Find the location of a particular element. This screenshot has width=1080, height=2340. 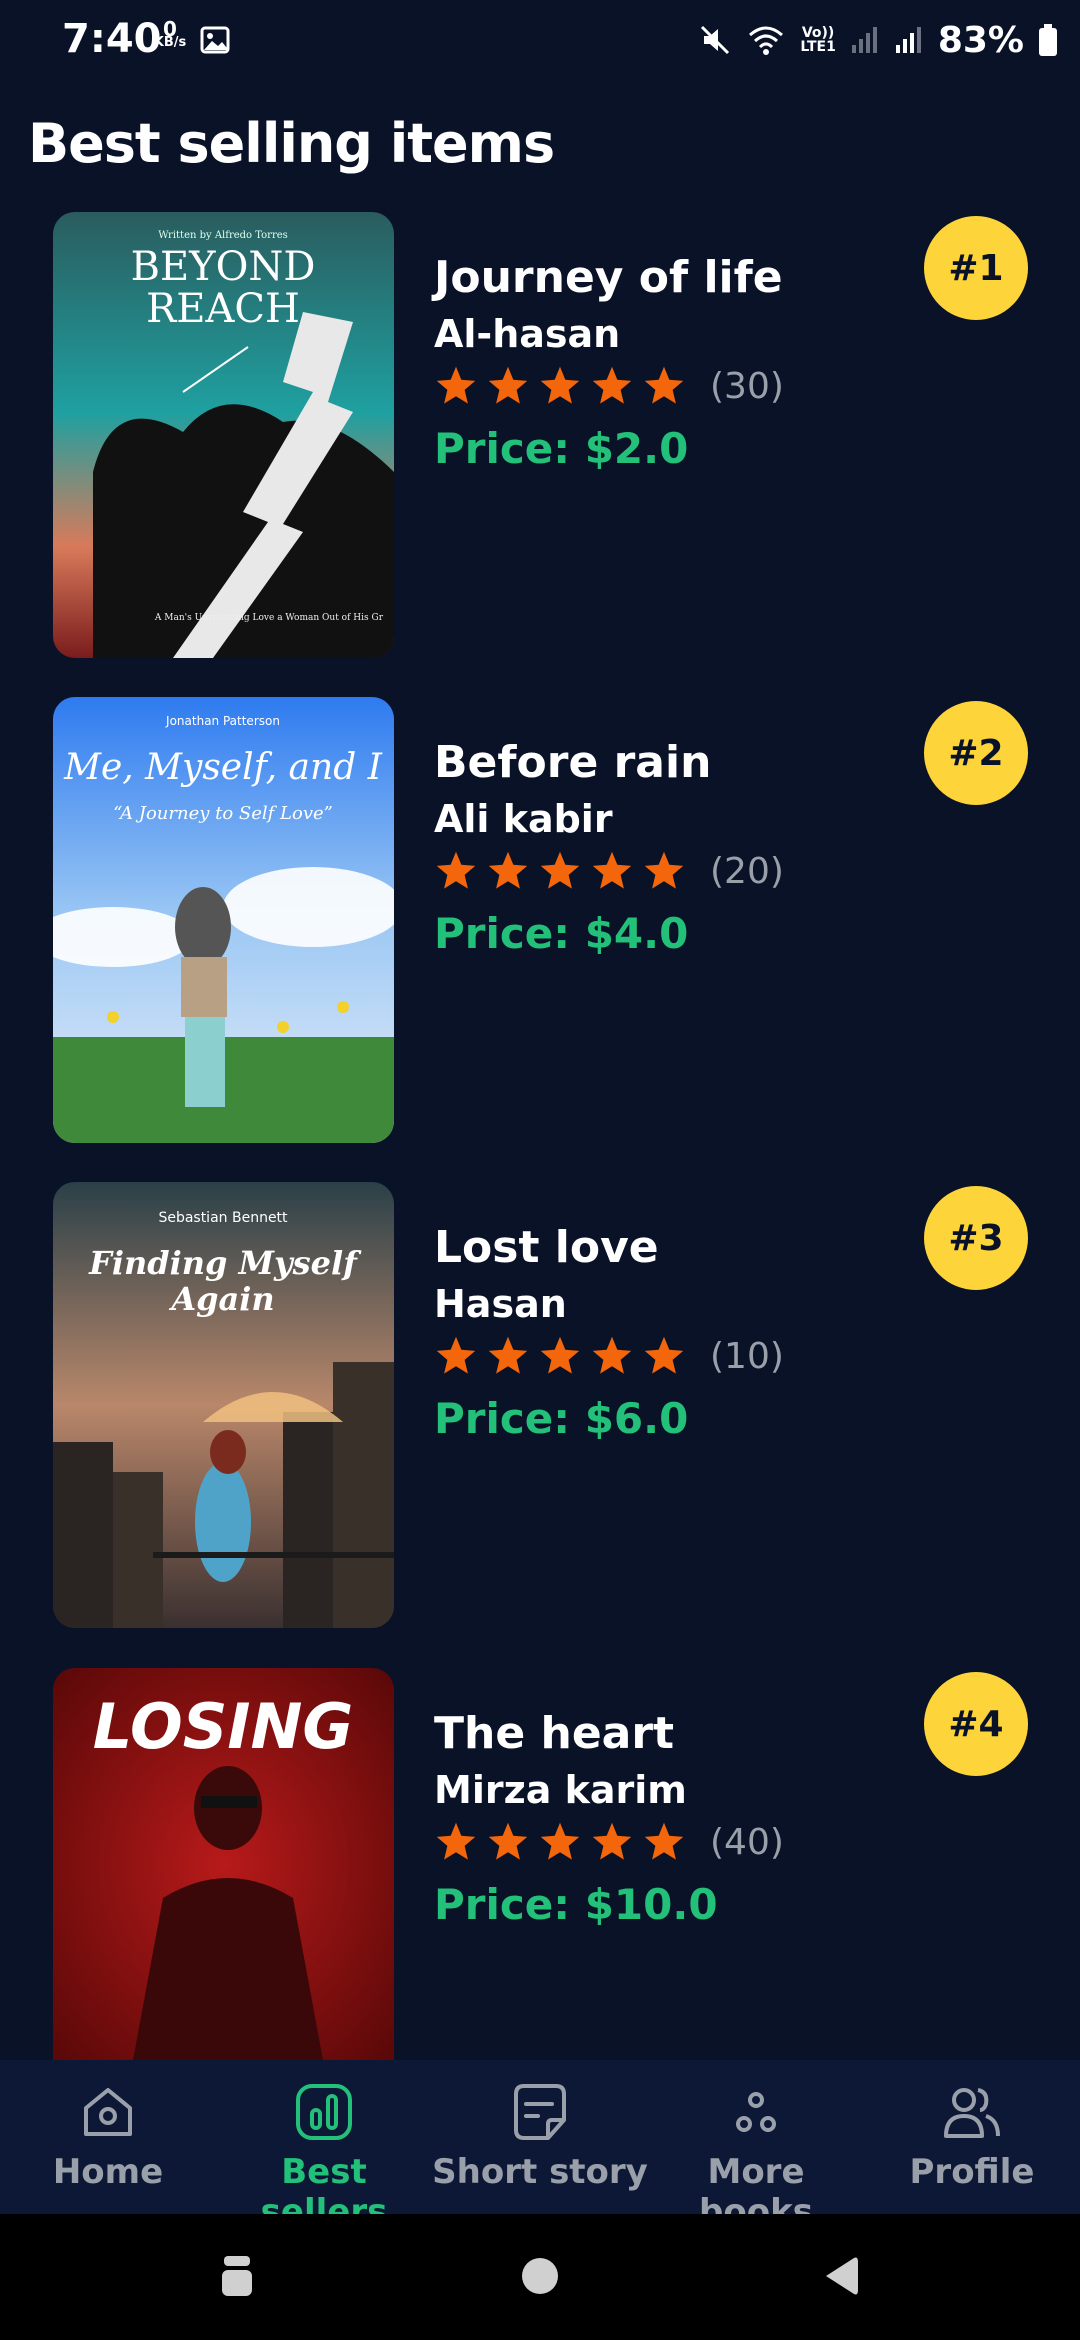

volte-label: Vo)) is located at coordinates (818, 33).